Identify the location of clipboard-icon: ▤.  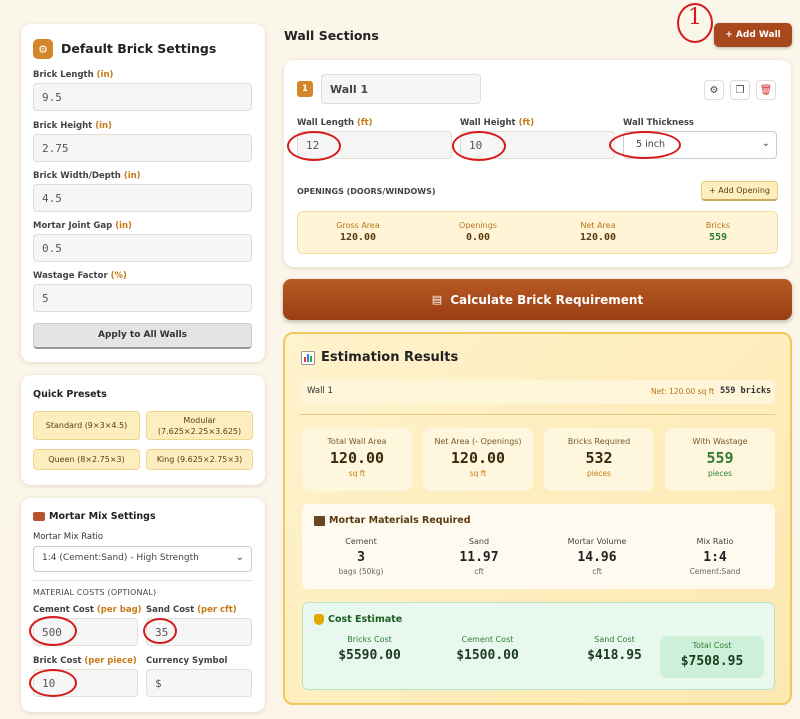
(437, 299).